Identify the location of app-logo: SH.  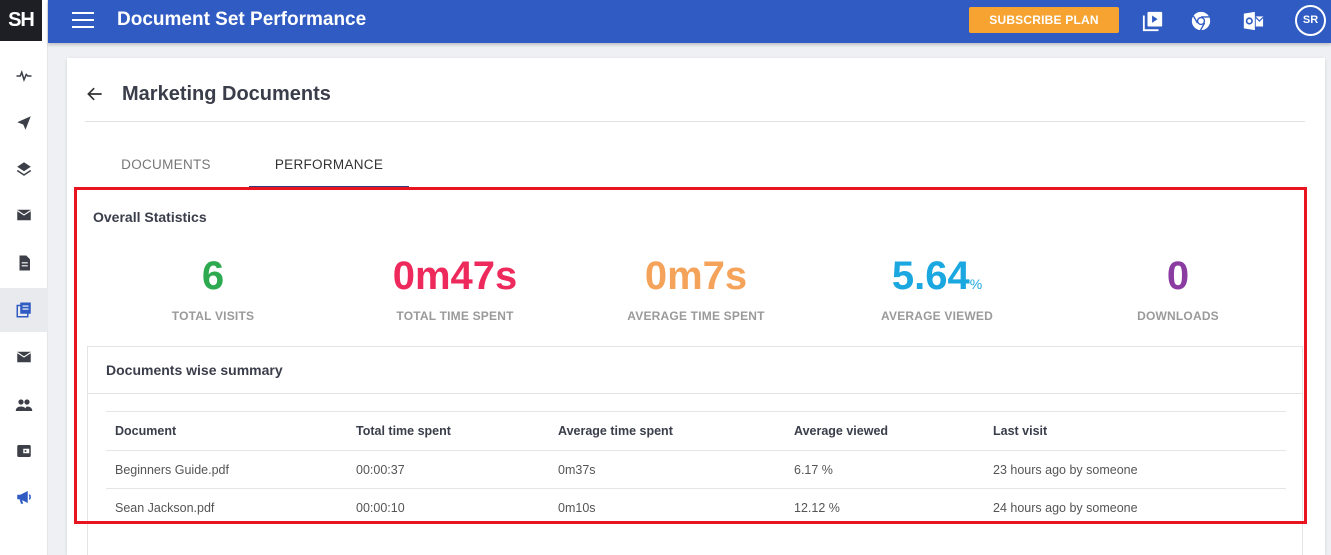
(21, 20).